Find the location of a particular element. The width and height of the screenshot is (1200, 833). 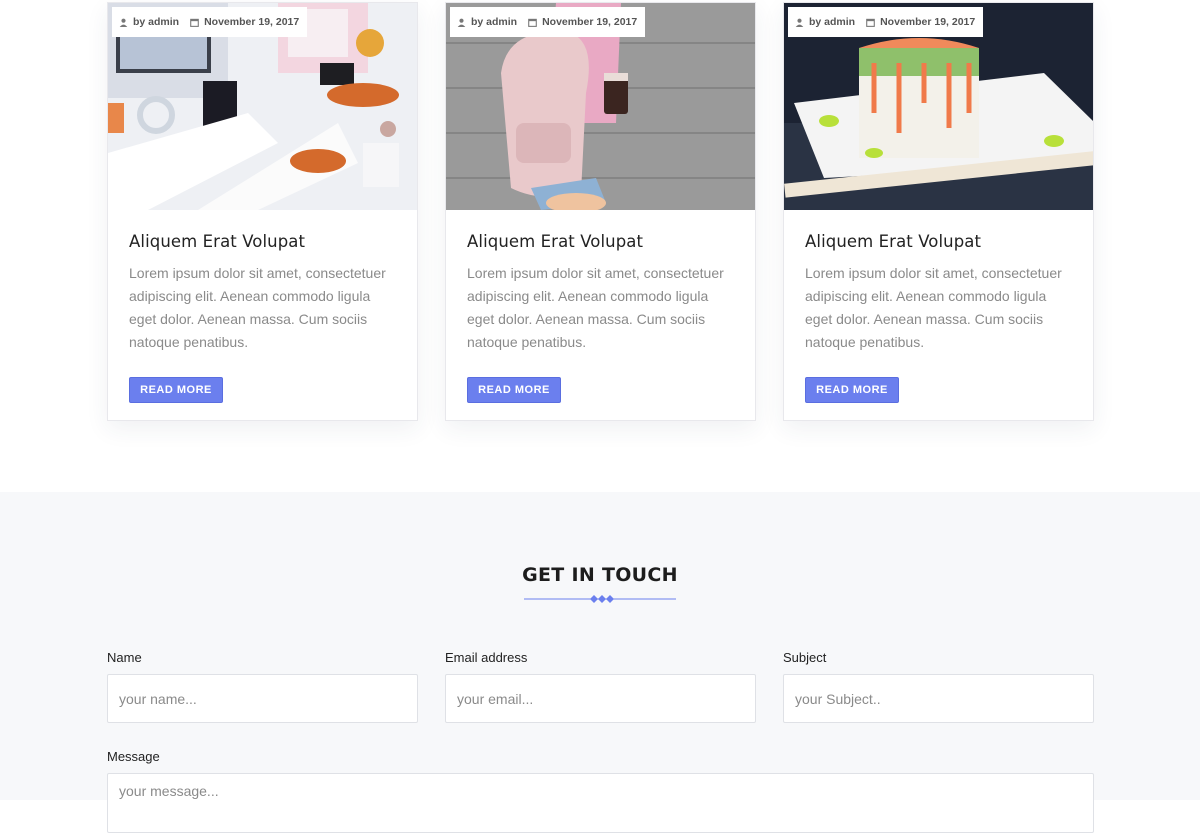

name-label: Name is located at coordinates (124, 657).